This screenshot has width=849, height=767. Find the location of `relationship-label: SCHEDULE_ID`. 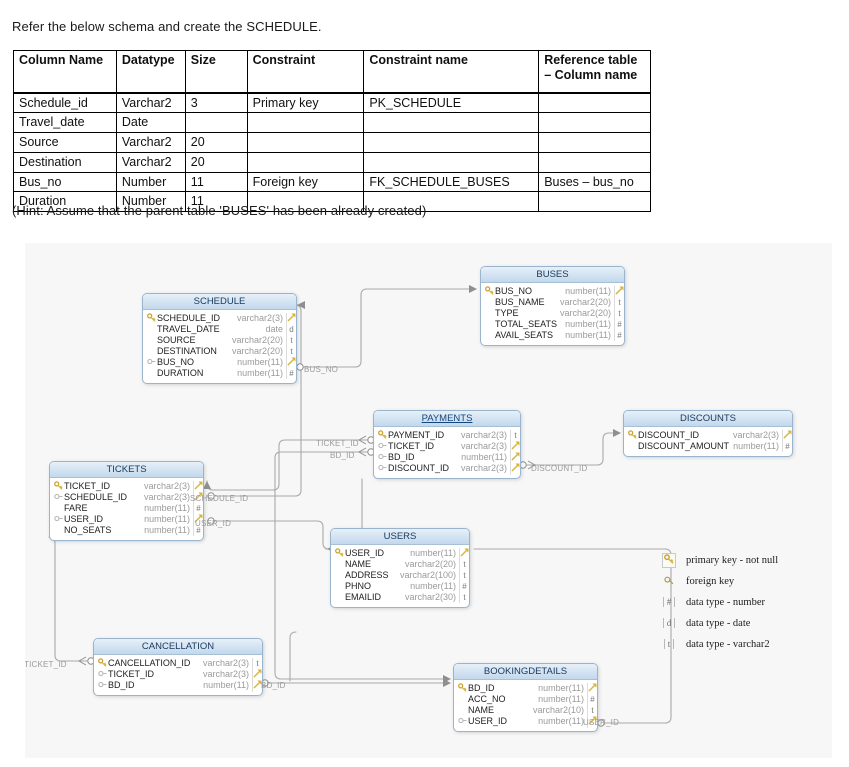

relationship-label: SCHEDULE_ID is located at coordinates (219, 498).